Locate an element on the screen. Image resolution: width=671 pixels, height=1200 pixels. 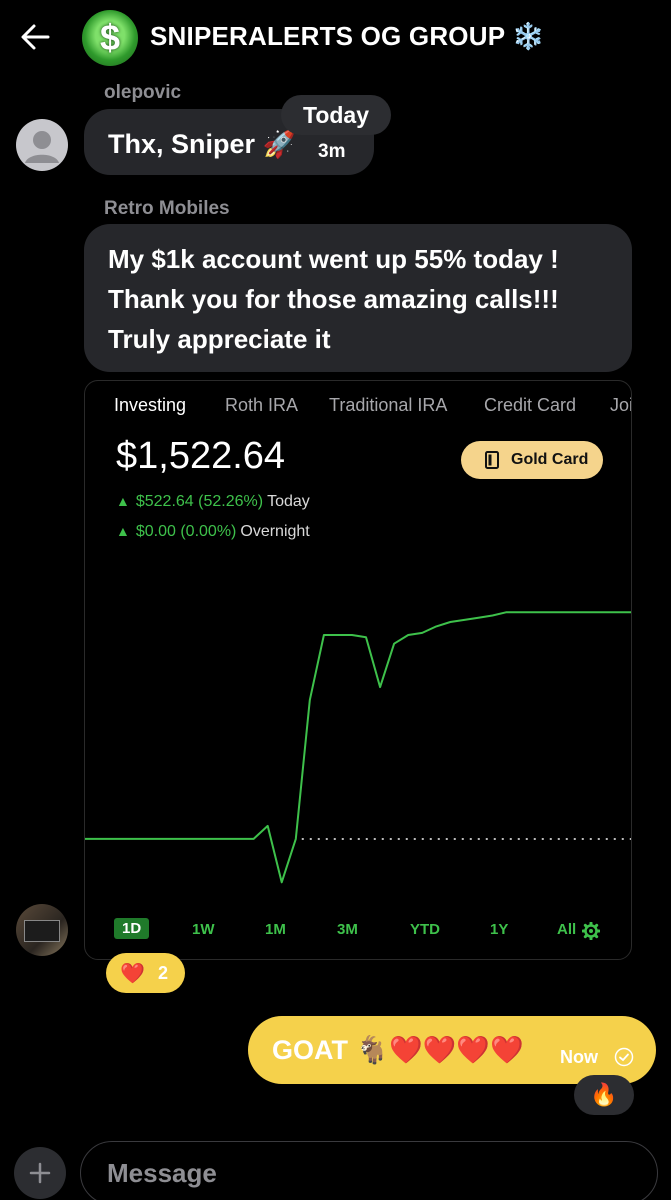
plus-icon is located at coordinates (40, 1173).